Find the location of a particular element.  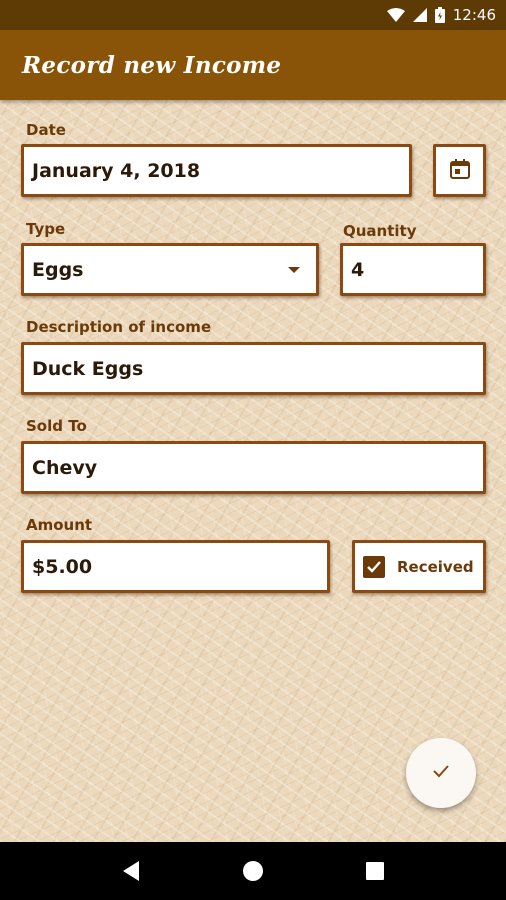

back-icon is located at coordinates (131, 871).